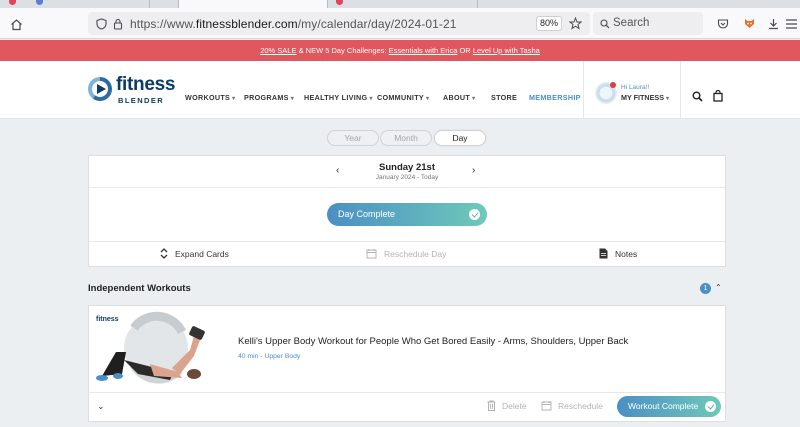  I want to click on fitness-blender-logo: fitness BLENDER, so click(133, 89).